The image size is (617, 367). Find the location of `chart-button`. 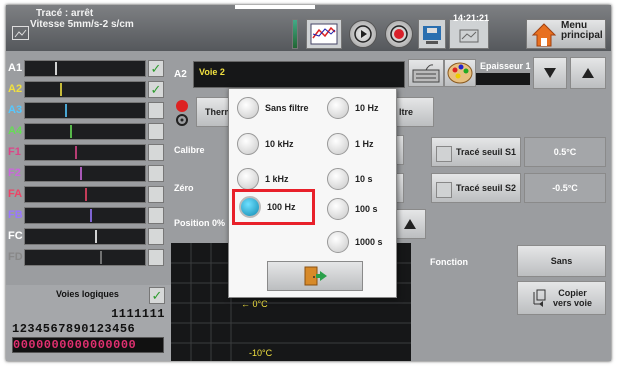

chart-button is located at coordinates (324, 34).